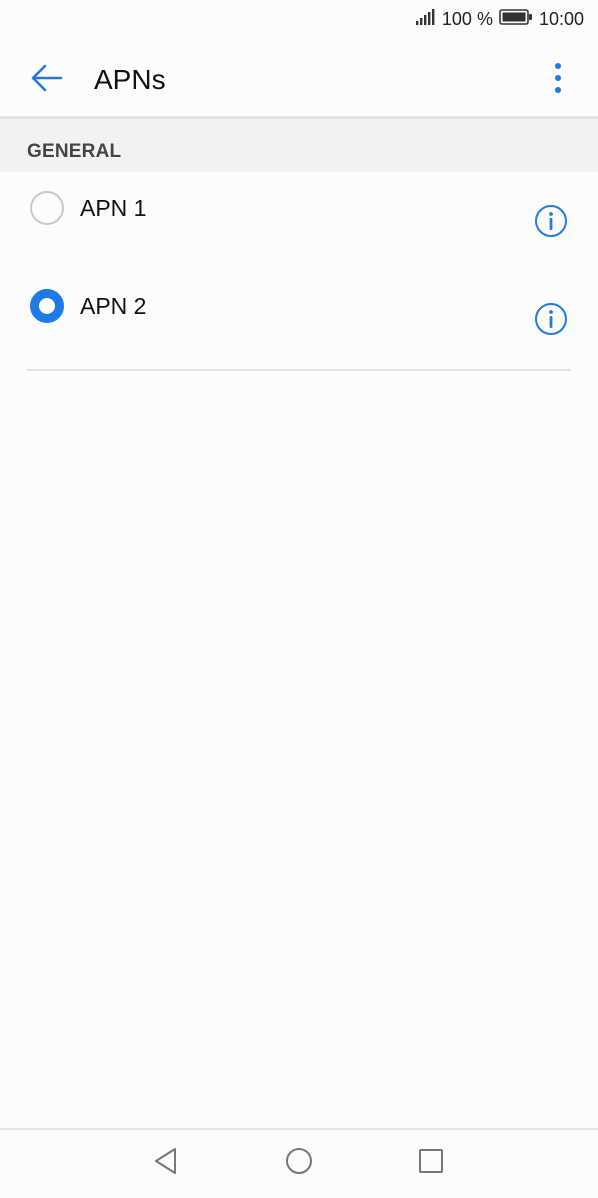  Describe the element at coordinates (516, 19) in the screenshot. I see `battery-full-icon` at that location.